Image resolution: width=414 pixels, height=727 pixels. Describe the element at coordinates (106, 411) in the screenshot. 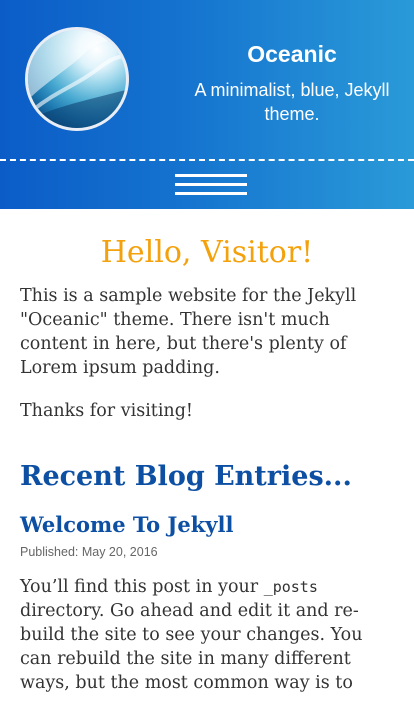

I see `thanks-paragraph: Thanks for visiting!` at that location.